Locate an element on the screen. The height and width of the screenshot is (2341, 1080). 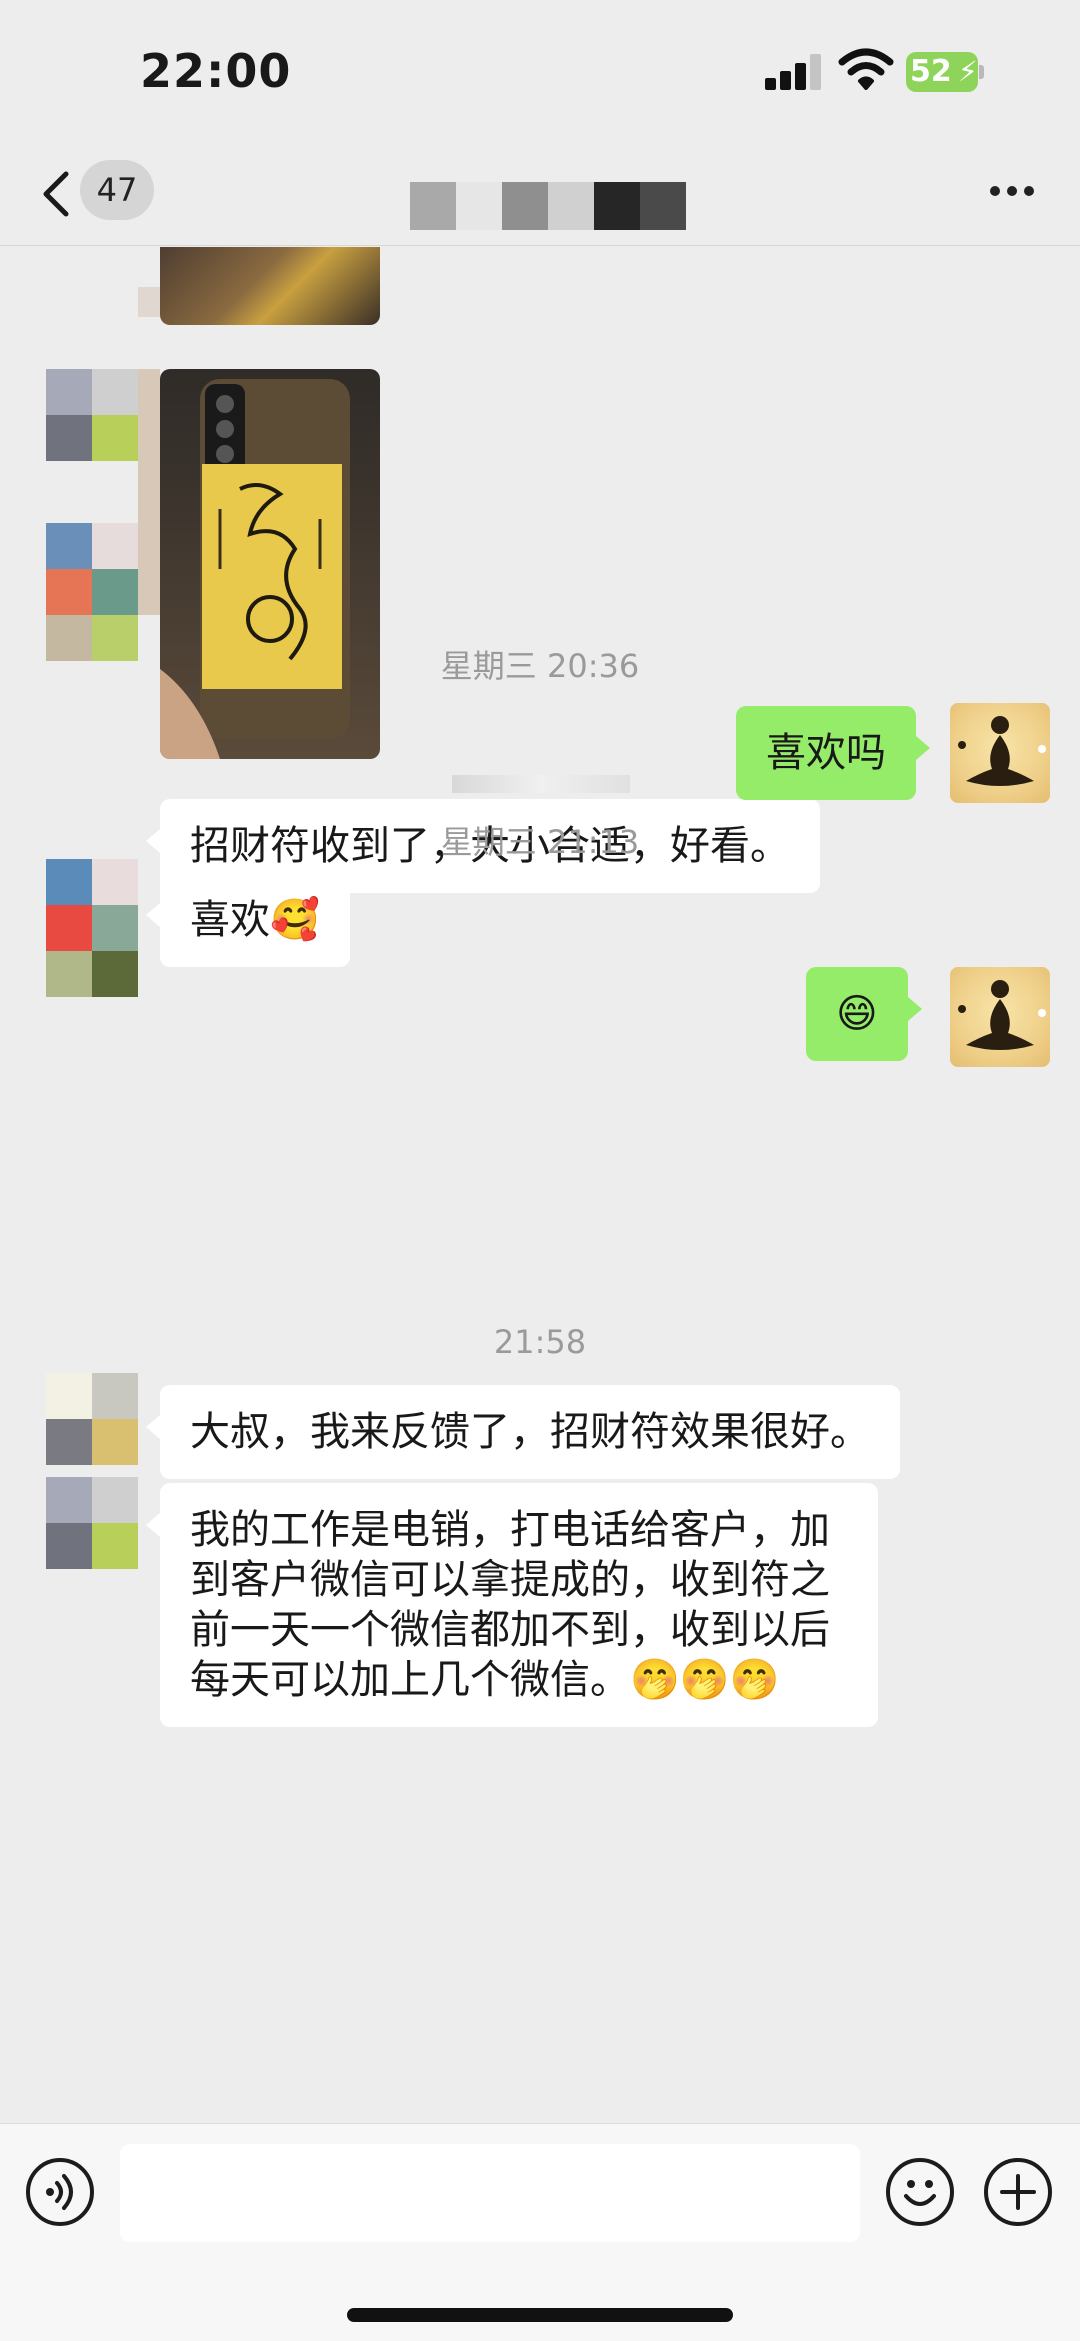
status-bar: 22:00 52 ⚡ is located at coordinates (540, 75).